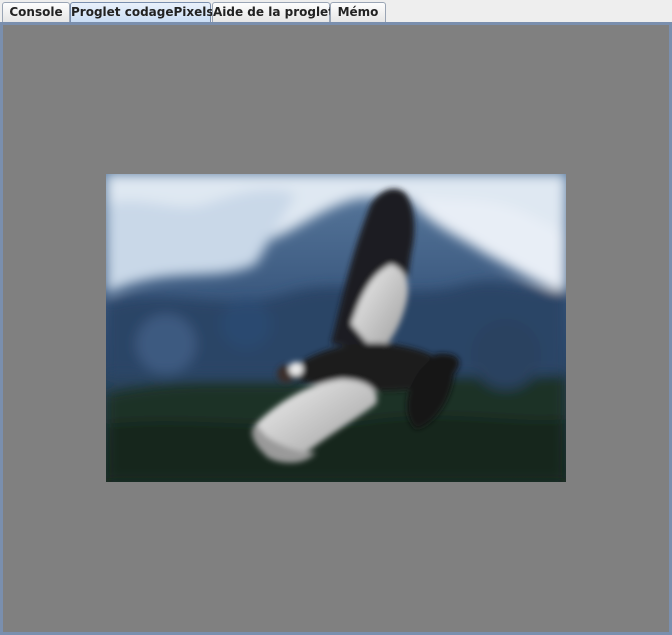  I want to click on tab-aide-proglet: Aide de la proglet, so click(273, 12).